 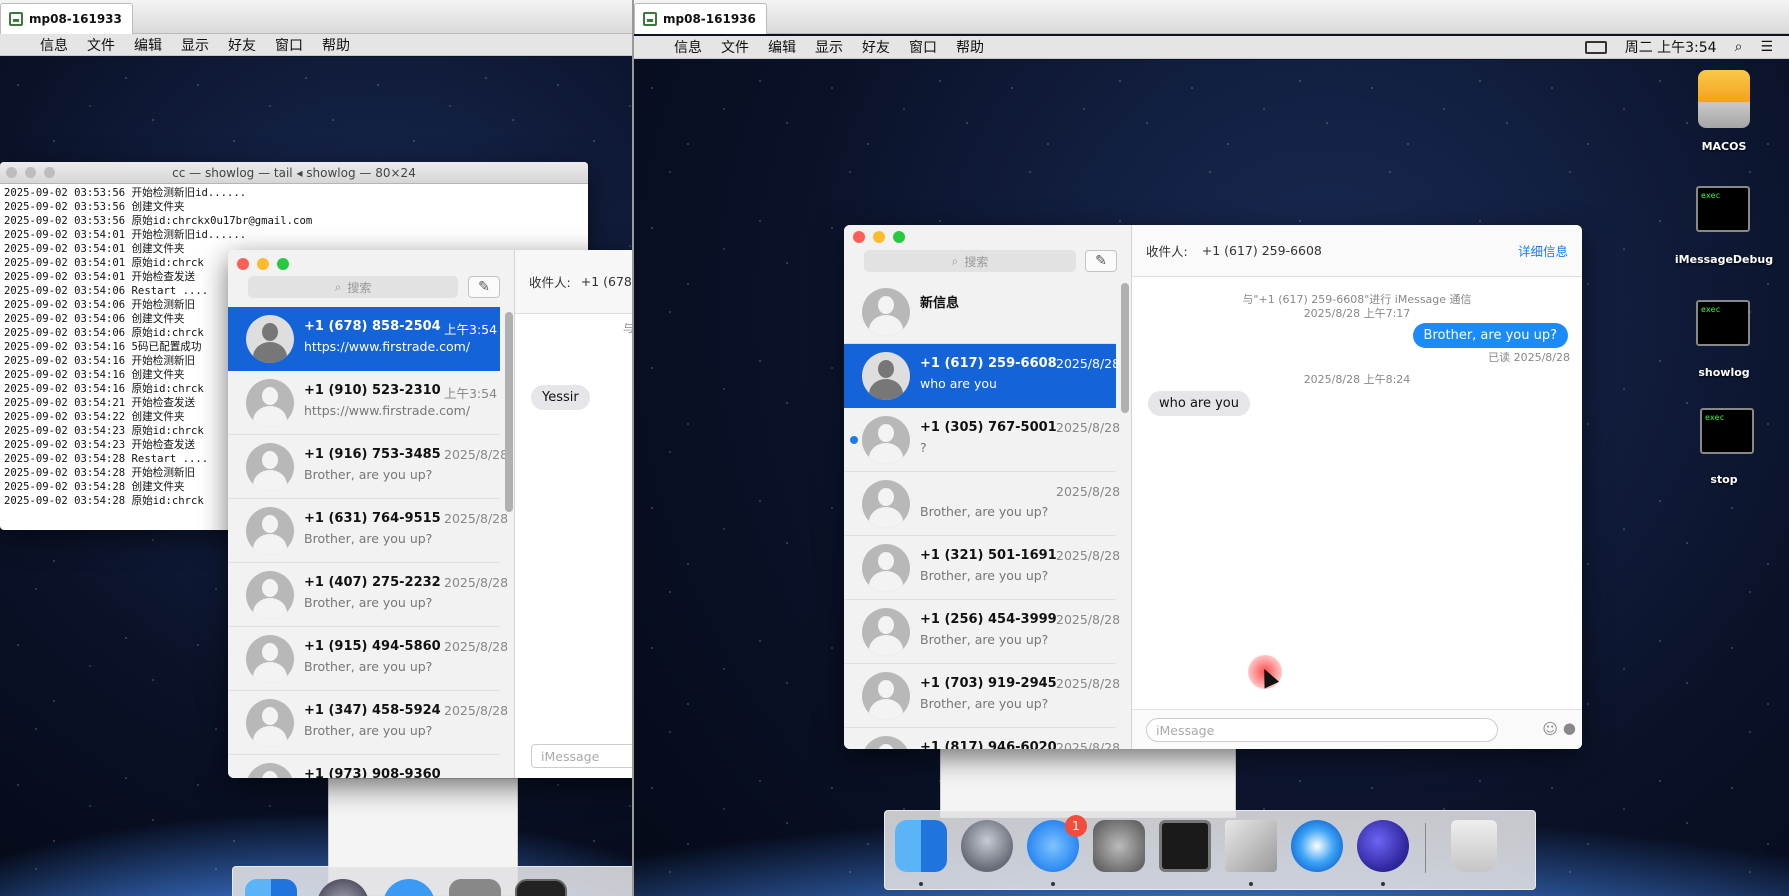 I want to click on left-traffic-lights, so click(x=263, y=264).